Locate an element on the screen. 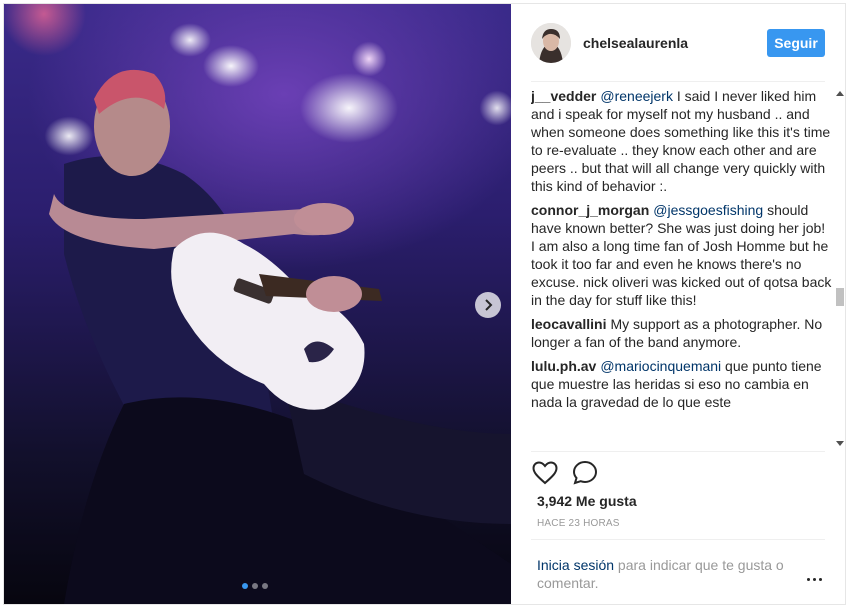 Image resolution: width=849 pixels, height=608 pixels. comment-mention: @jessgoesfishing is located at coordinates (708, 210).